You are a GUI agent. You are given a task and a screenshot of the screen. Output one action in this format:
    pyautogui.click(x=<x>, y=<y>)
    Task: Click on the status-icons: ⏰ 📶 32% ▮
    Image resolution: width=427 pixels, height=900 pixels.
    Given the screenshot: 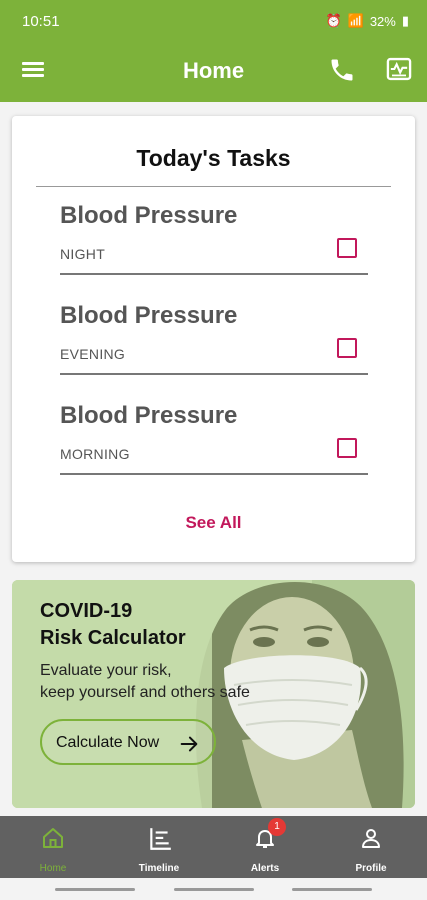 What is the action you would take?
    pyautogui.click(x=367, y=21)
    